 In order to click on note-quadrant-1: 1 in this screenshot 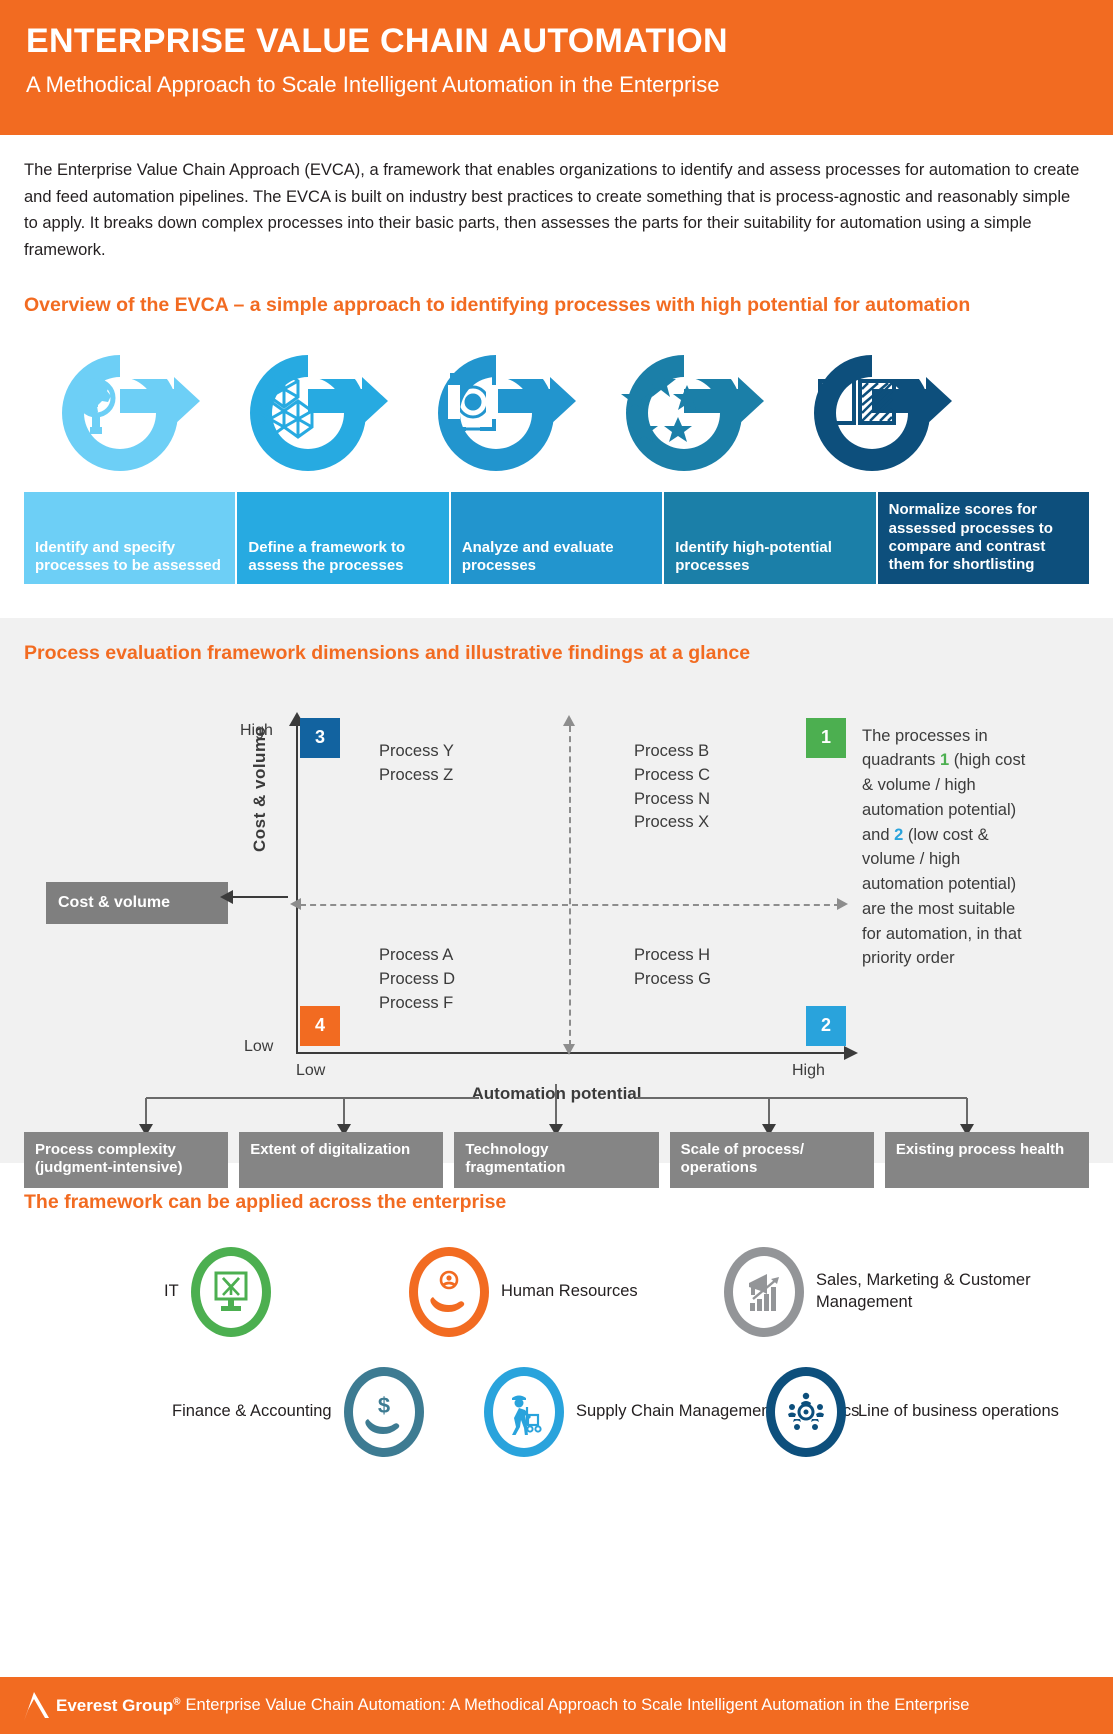, I will do `click(944, 760)`.